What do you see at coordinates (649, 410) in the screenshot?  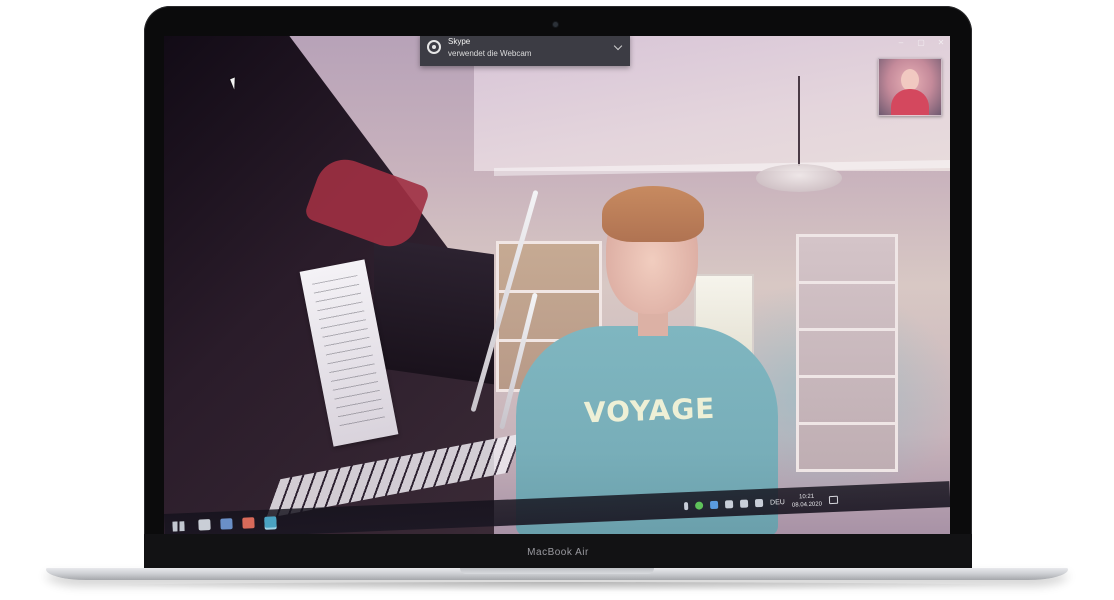 I see `sweater-print: VOYAGE` at bounding box center [649, 410].